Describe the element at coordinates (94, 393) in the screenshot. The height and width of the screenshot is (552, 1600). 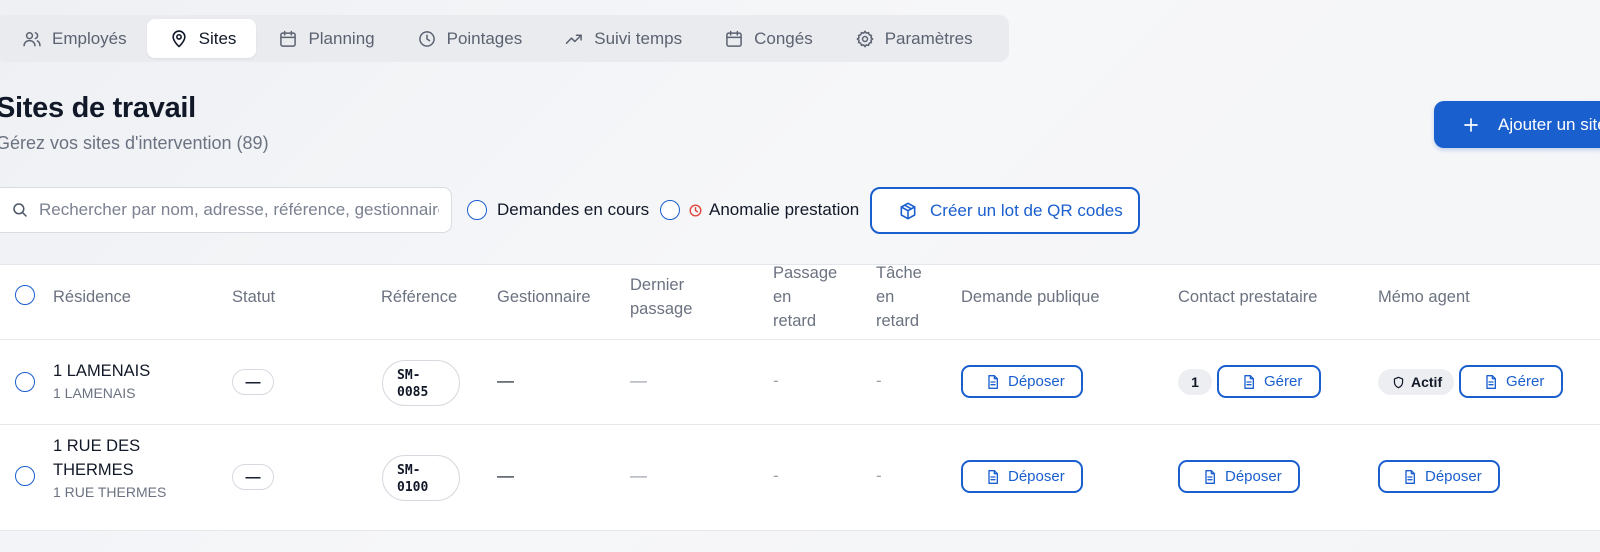
I see `residence-subtitle: 1 LAMENAIS` at that location.